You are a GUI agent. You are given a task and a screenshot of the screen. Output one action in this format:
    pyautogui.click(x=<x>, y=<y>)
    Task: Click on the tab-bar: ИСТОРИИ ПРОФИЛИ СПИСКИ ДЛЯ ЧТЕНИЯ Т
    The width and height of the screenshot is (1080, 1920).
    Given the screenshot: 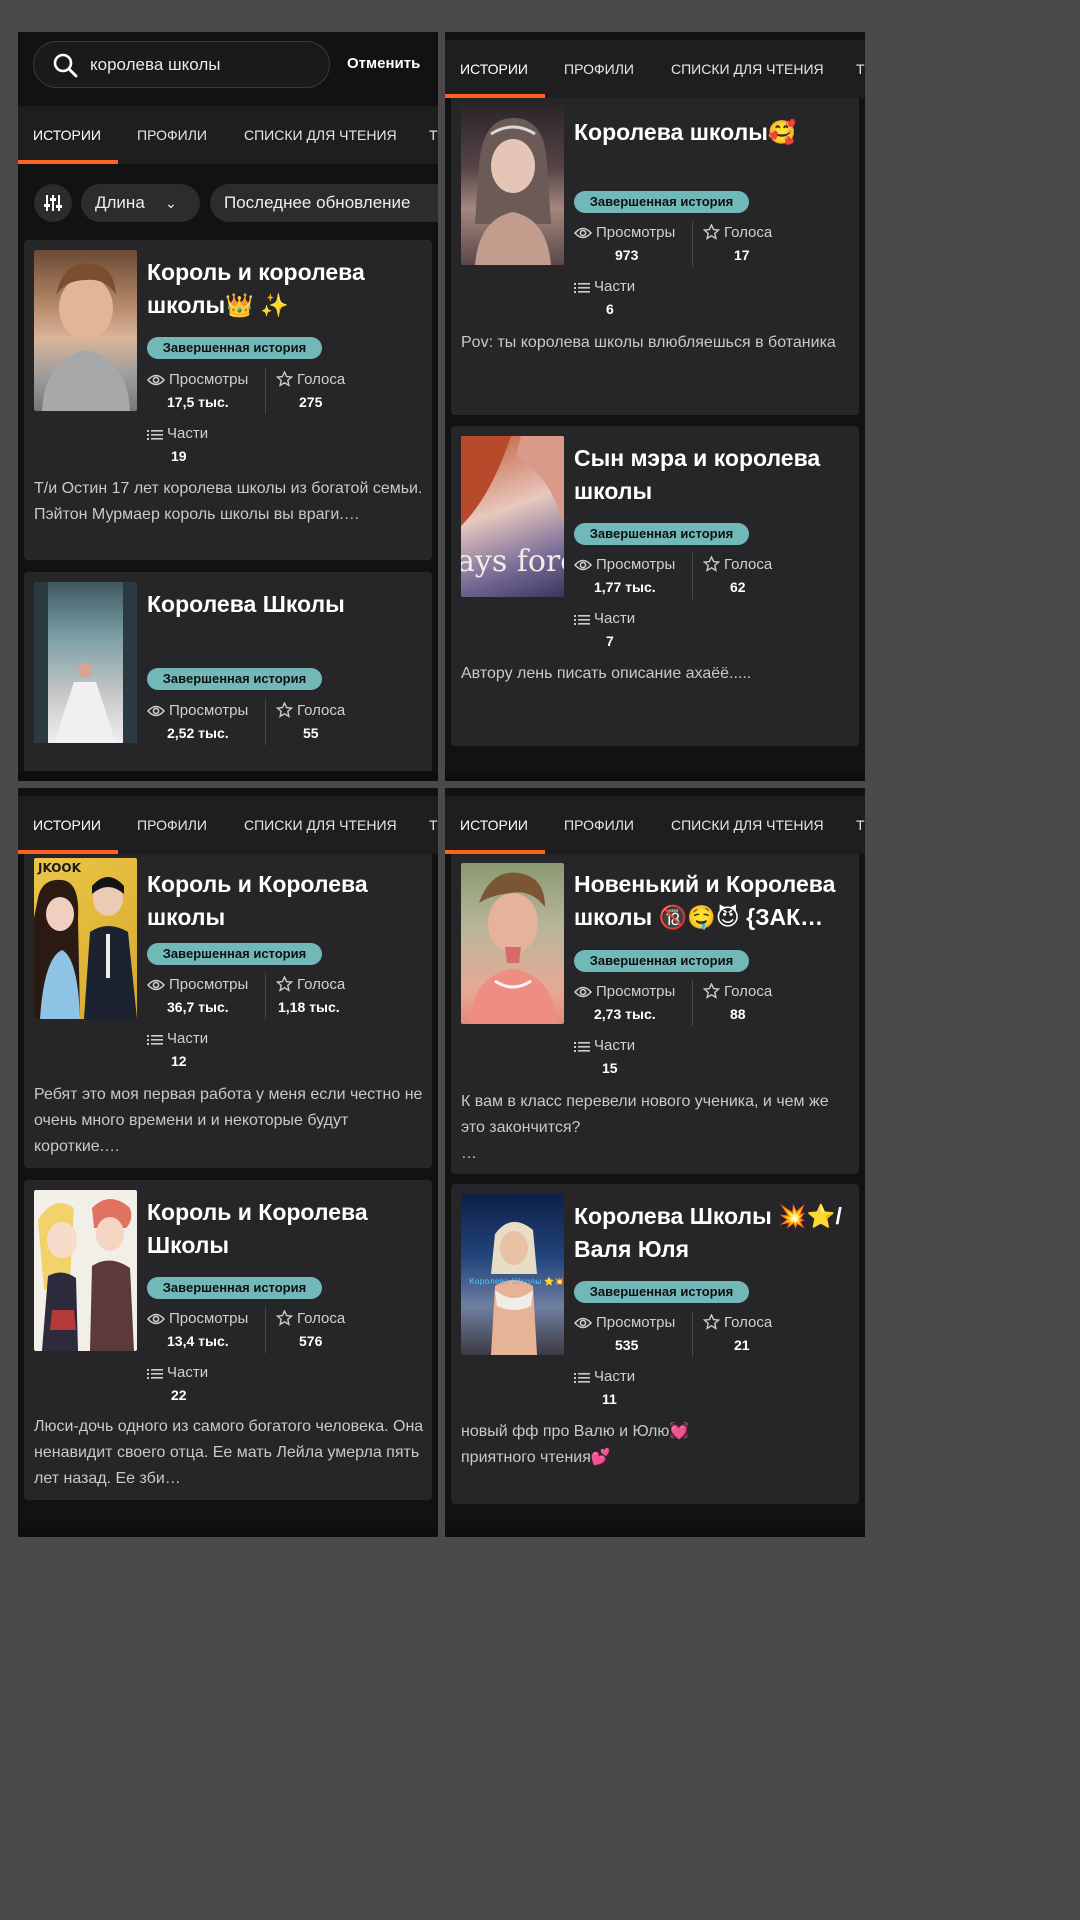 What is the action you would take?
    pyautogui.click(x=655, y=69)
    